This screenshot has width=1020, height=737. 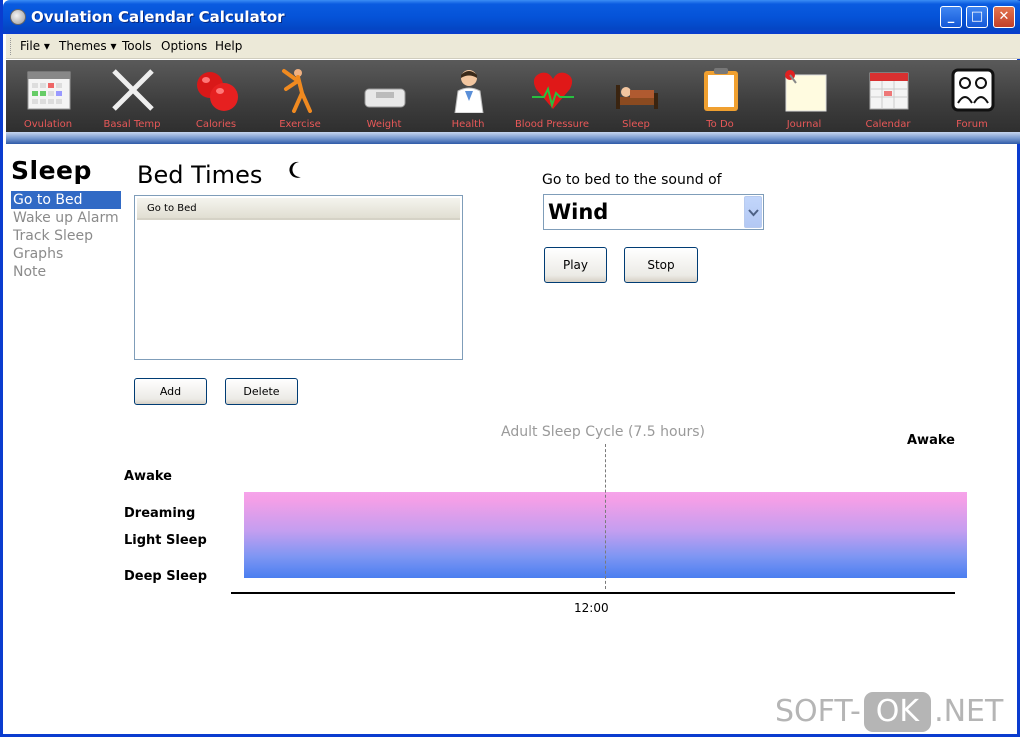 What do you see at coordinates (591, 608) in the screenshot?
I see `x-tick-label: 12:00` at bounding box center [591, 608].